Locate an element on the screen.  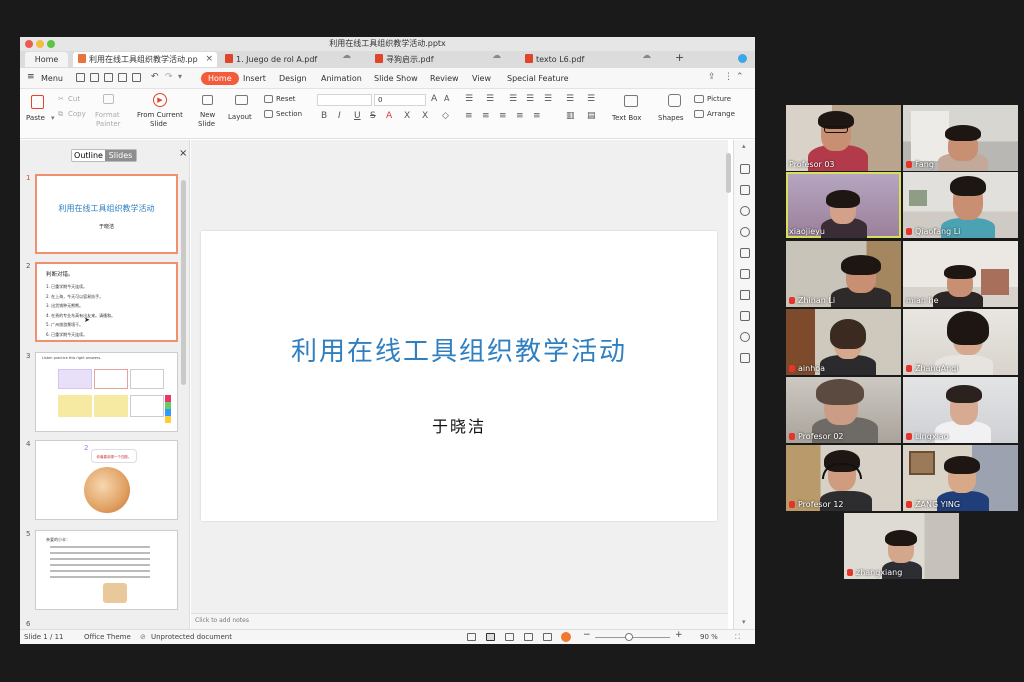
slide-author: 于晓洁 is located at coordinates (459, 425).